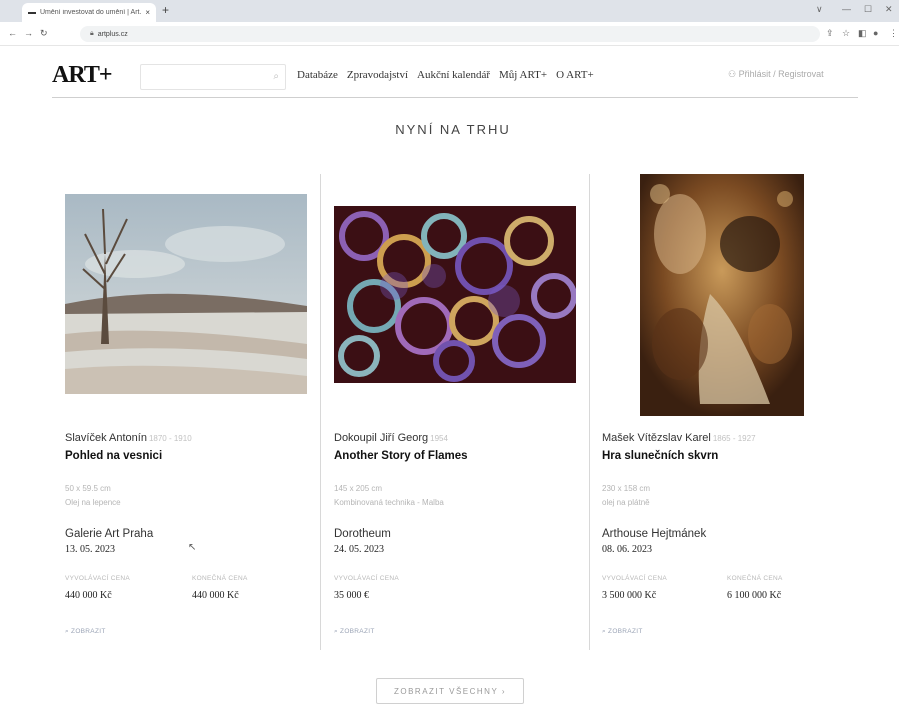 The width and height of the screenshot is (899, 717). What do you see at coordinates (575, 75) in the screenshot?
I see `nav-item-o-art: O ART+` at bounding box center [575, 75].